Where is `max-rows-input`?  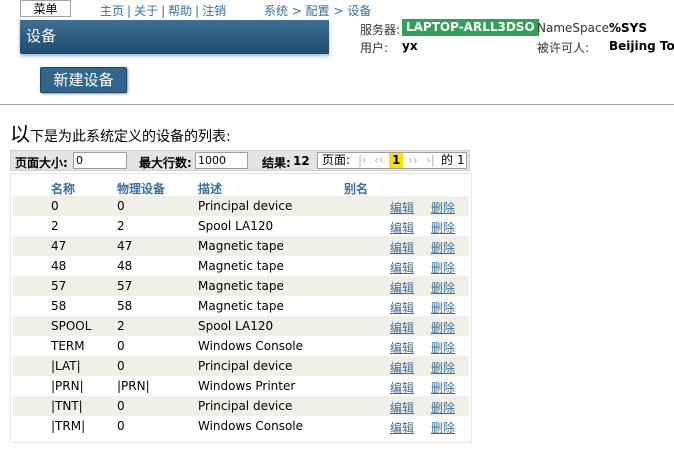
max-rows-input is located at coordinates (221, 160).